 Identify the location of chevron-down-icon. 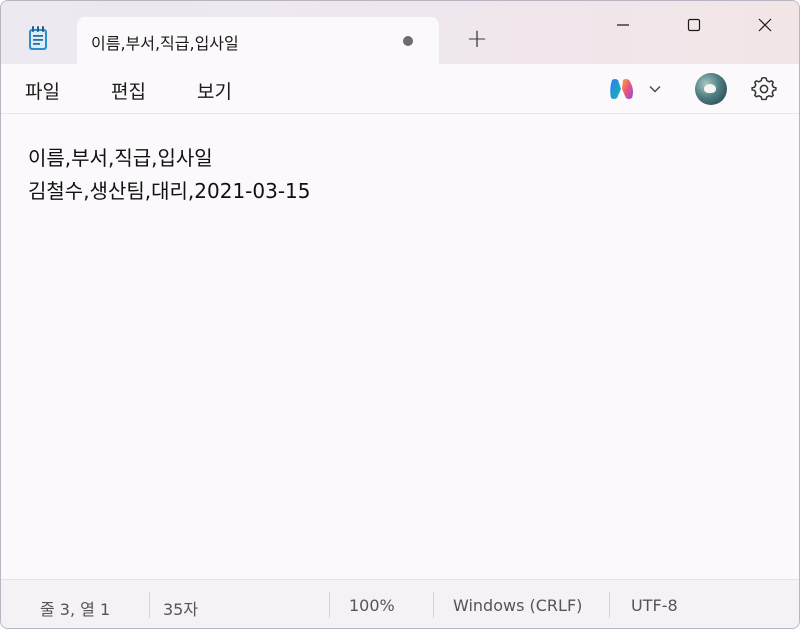
(655, 89).